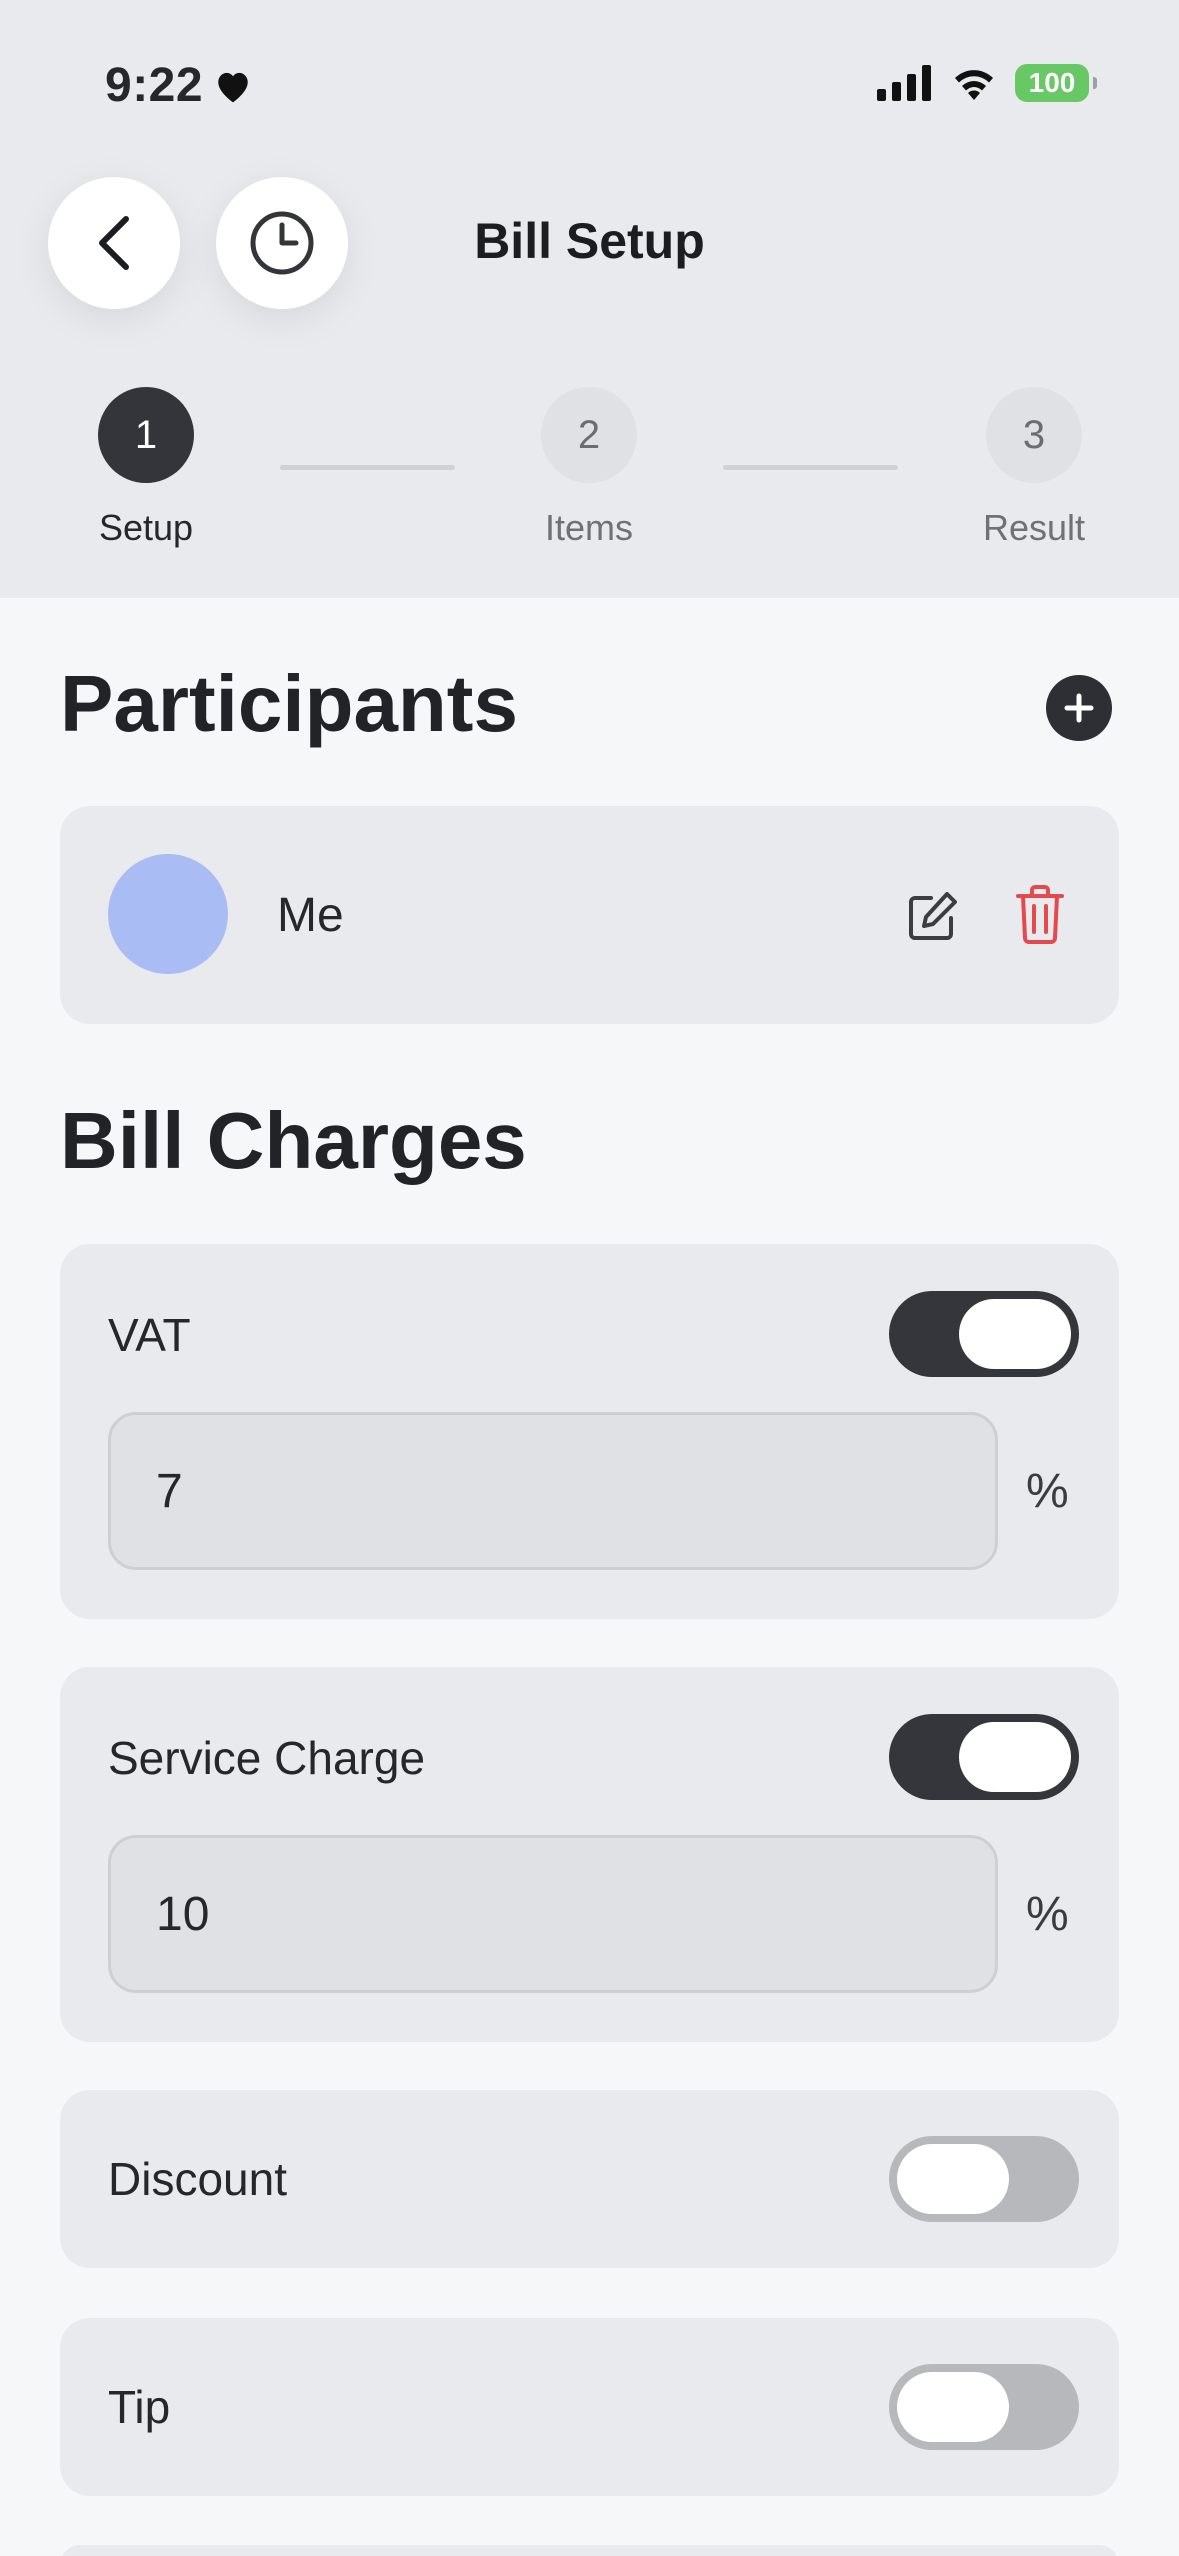 The image size is (1179, 2556). I want to click on status-indicators: 100, so click(987, 83).